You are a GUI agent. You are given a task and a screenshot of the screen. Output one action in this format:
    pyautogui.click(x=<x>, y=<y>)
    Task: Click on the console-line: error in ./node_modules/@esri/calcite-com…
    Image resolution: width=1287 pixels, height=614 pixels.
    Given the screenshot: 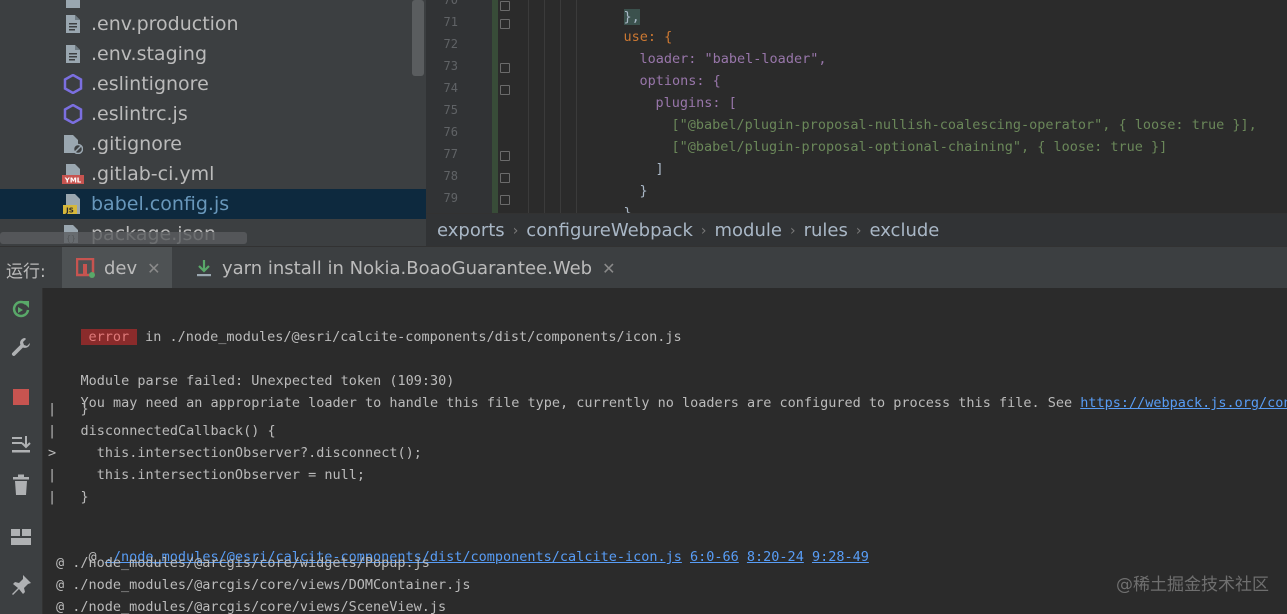 What is the action you would take?
    pyautogui.click(x=365, y=337)
    